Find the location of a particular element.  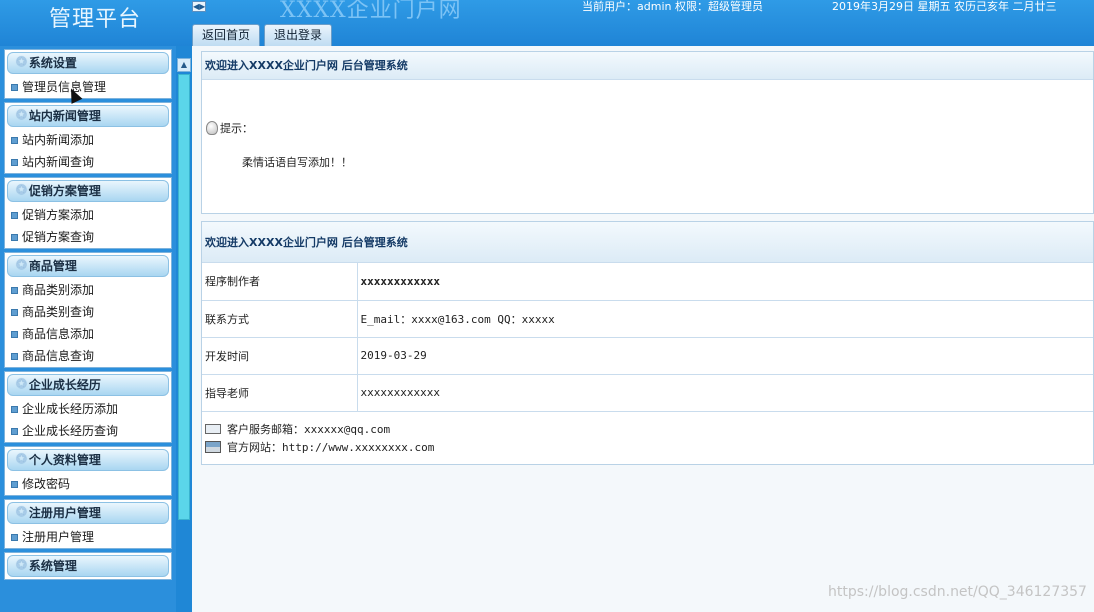

menu-item-category-query: 商品类别查询 is located at coordinates (88, 312).